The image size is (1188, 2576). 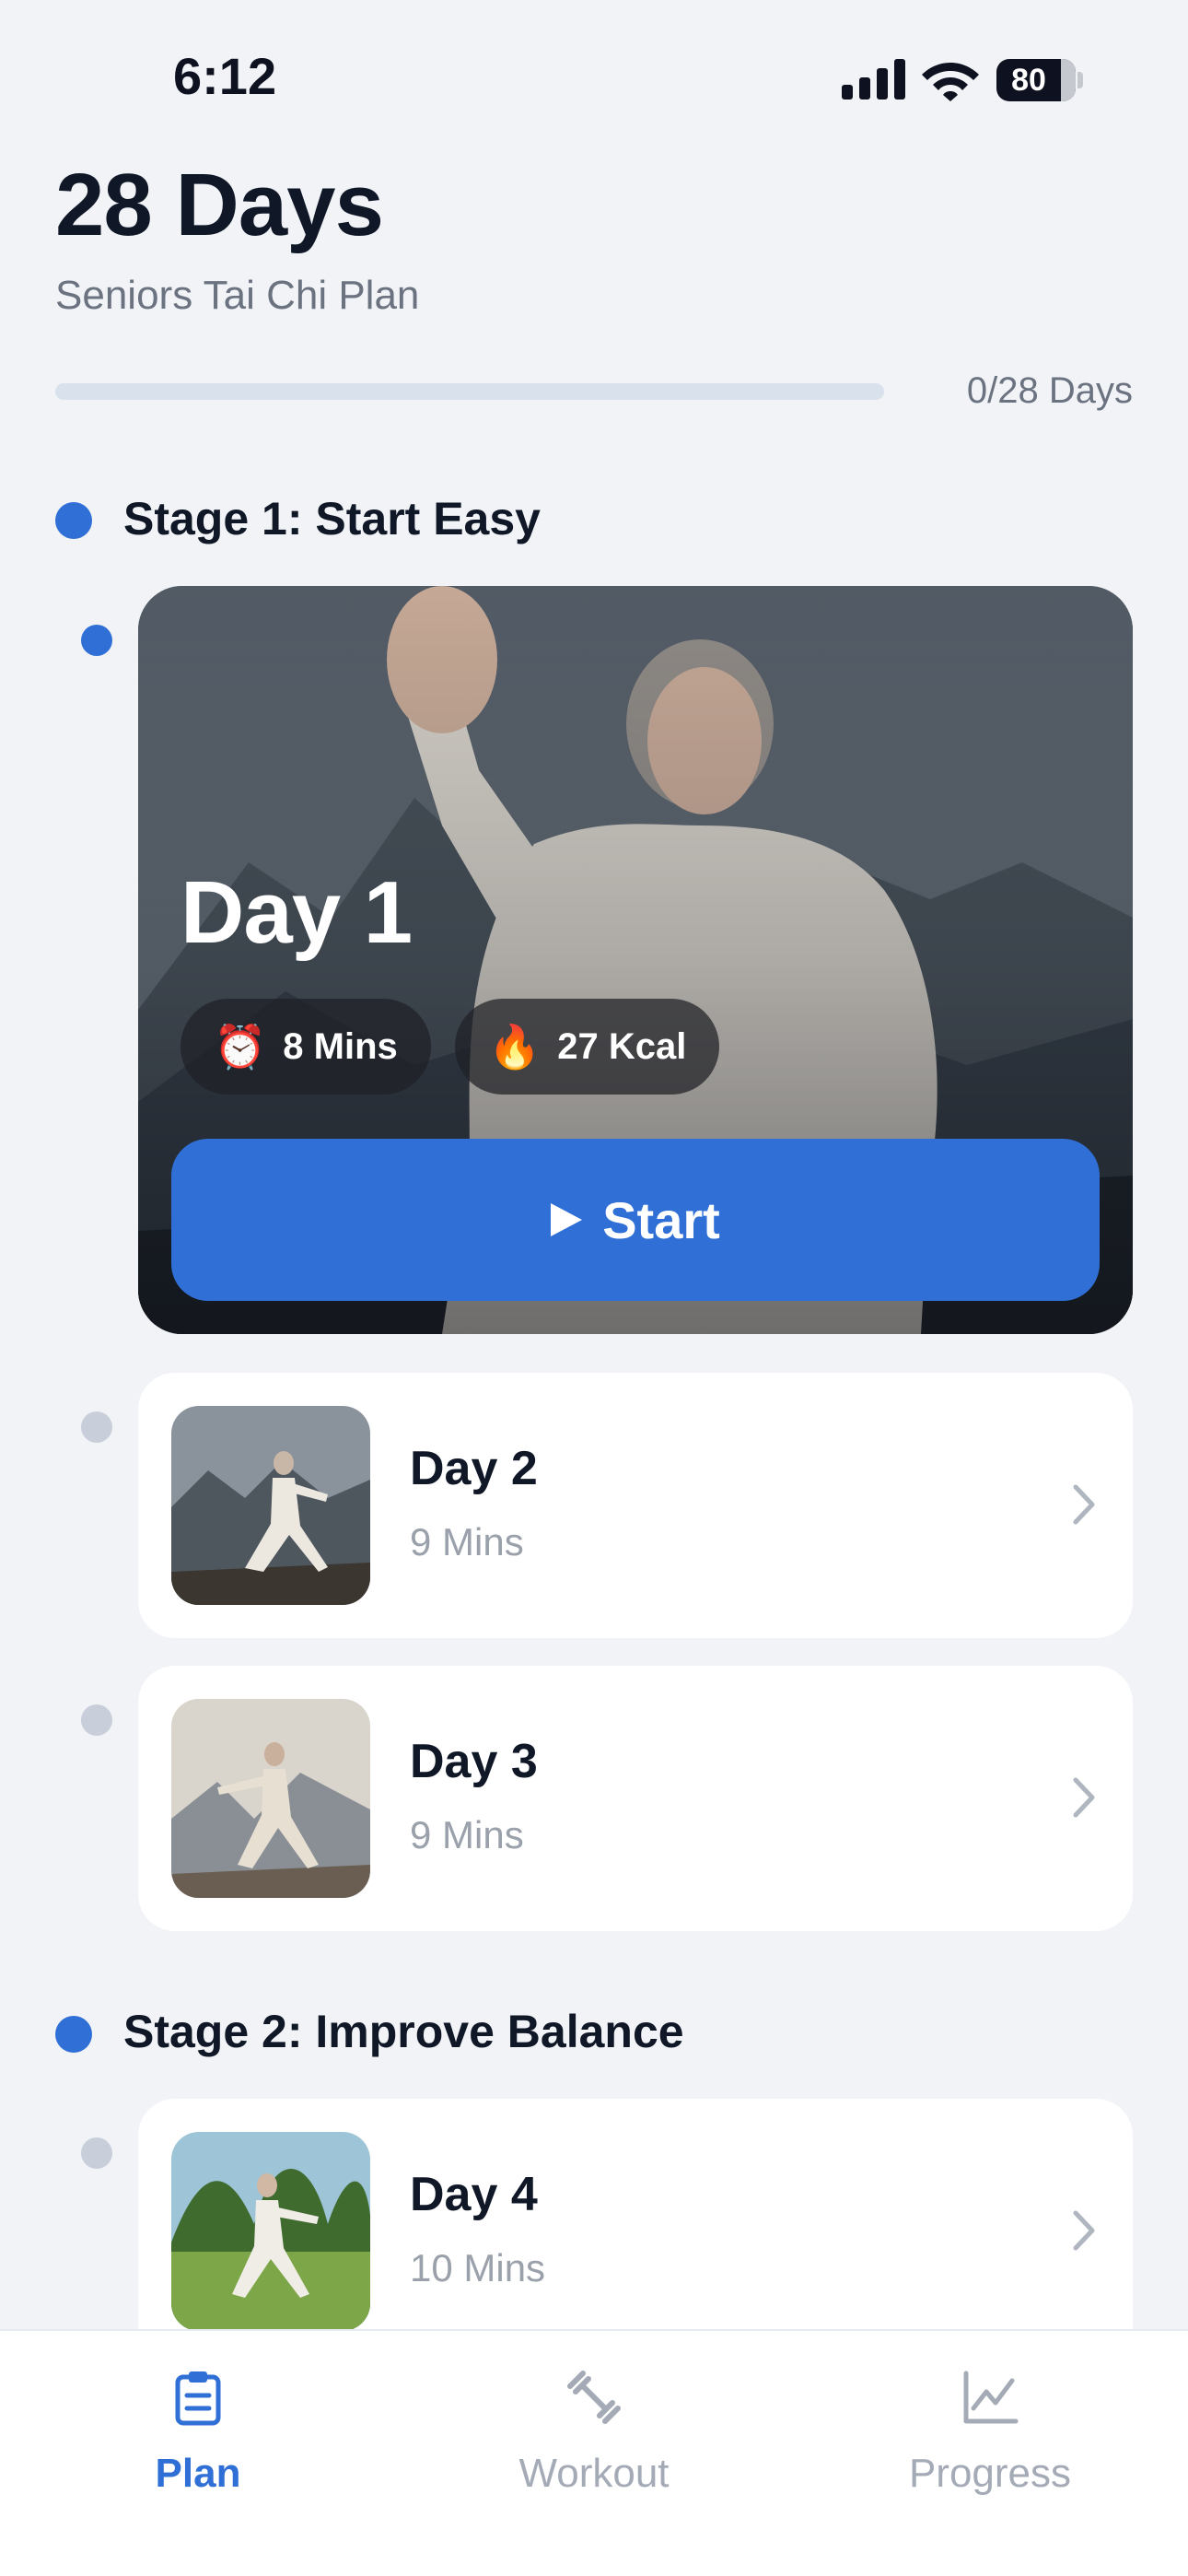 What do you see at coordinates (661, 1219) in the screenshot?
I see `start-label: Start` at bounding box center [661, 1219].